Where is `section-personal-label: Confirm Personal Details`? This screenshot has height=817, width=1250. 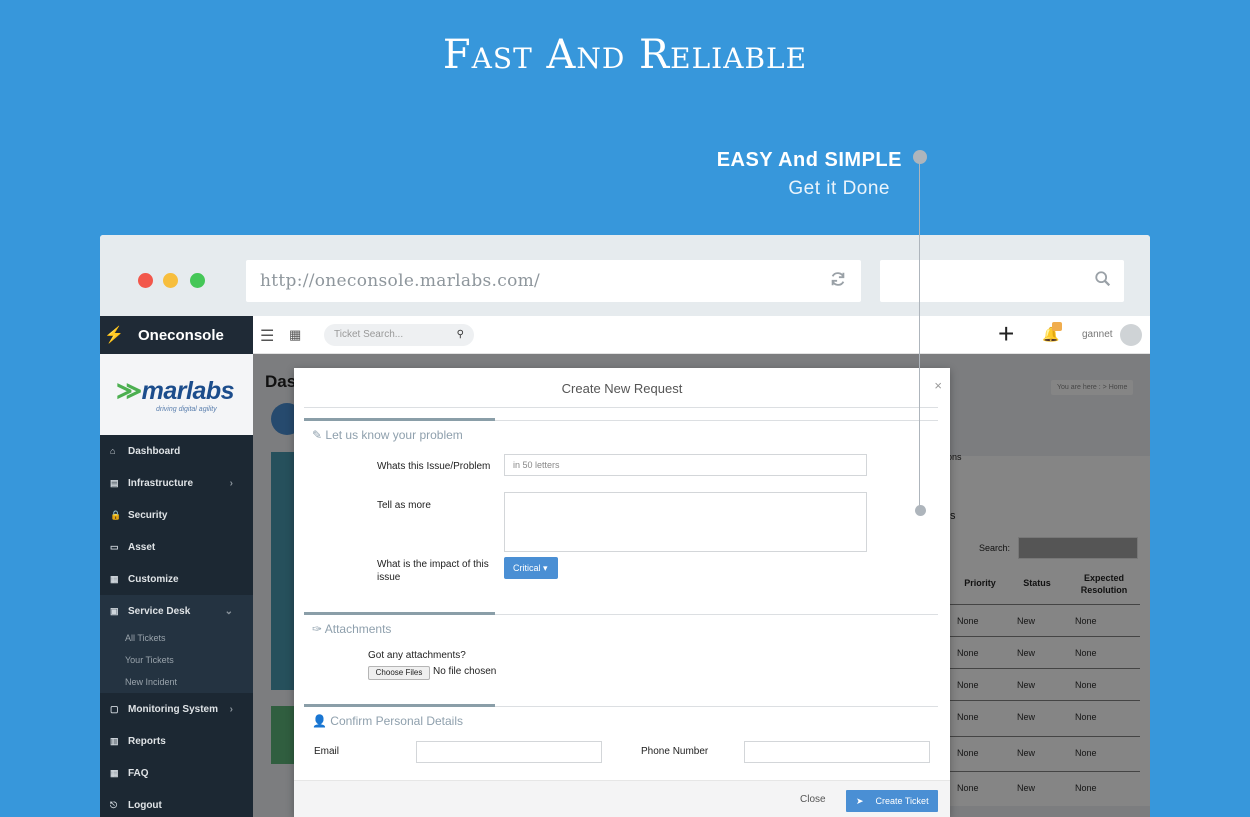
section-personal-label: Confirm Personal Details is located at coordinates (396, 721).